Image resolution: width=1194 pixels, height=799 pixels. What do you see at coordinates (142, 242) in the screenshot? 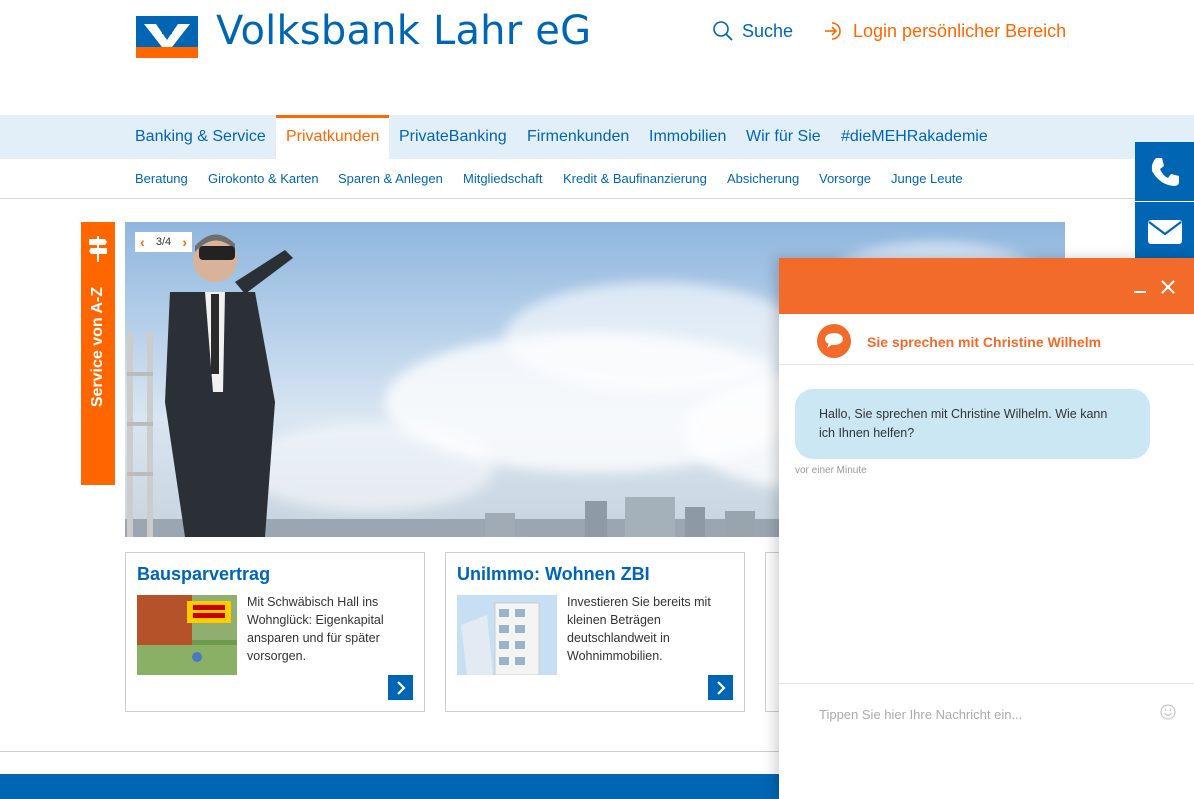
I see `chevron-left-icon: ‹` at bounding box center [142, 242].